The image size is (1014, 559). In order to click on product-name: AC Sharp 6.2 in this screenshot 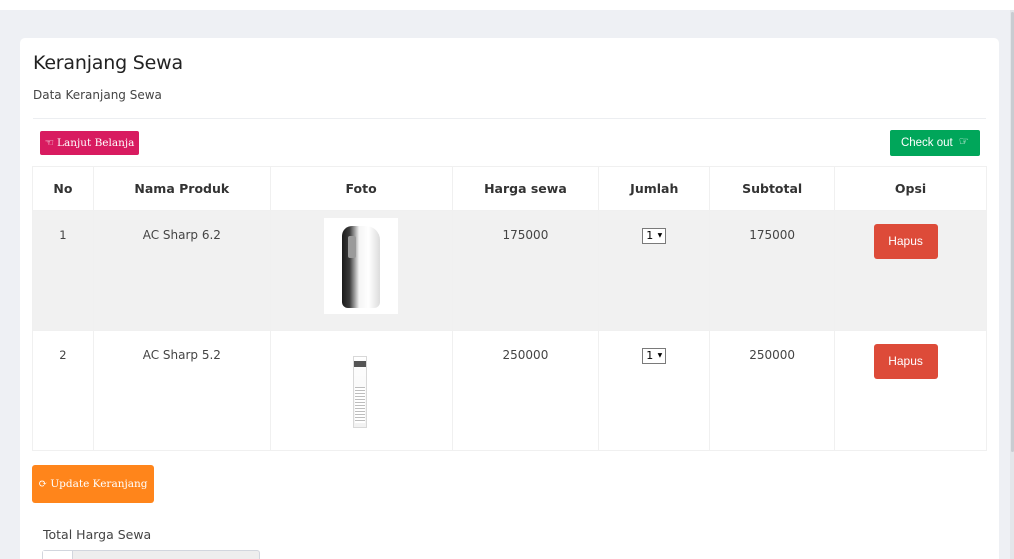, I will do `click(181, 270)`.